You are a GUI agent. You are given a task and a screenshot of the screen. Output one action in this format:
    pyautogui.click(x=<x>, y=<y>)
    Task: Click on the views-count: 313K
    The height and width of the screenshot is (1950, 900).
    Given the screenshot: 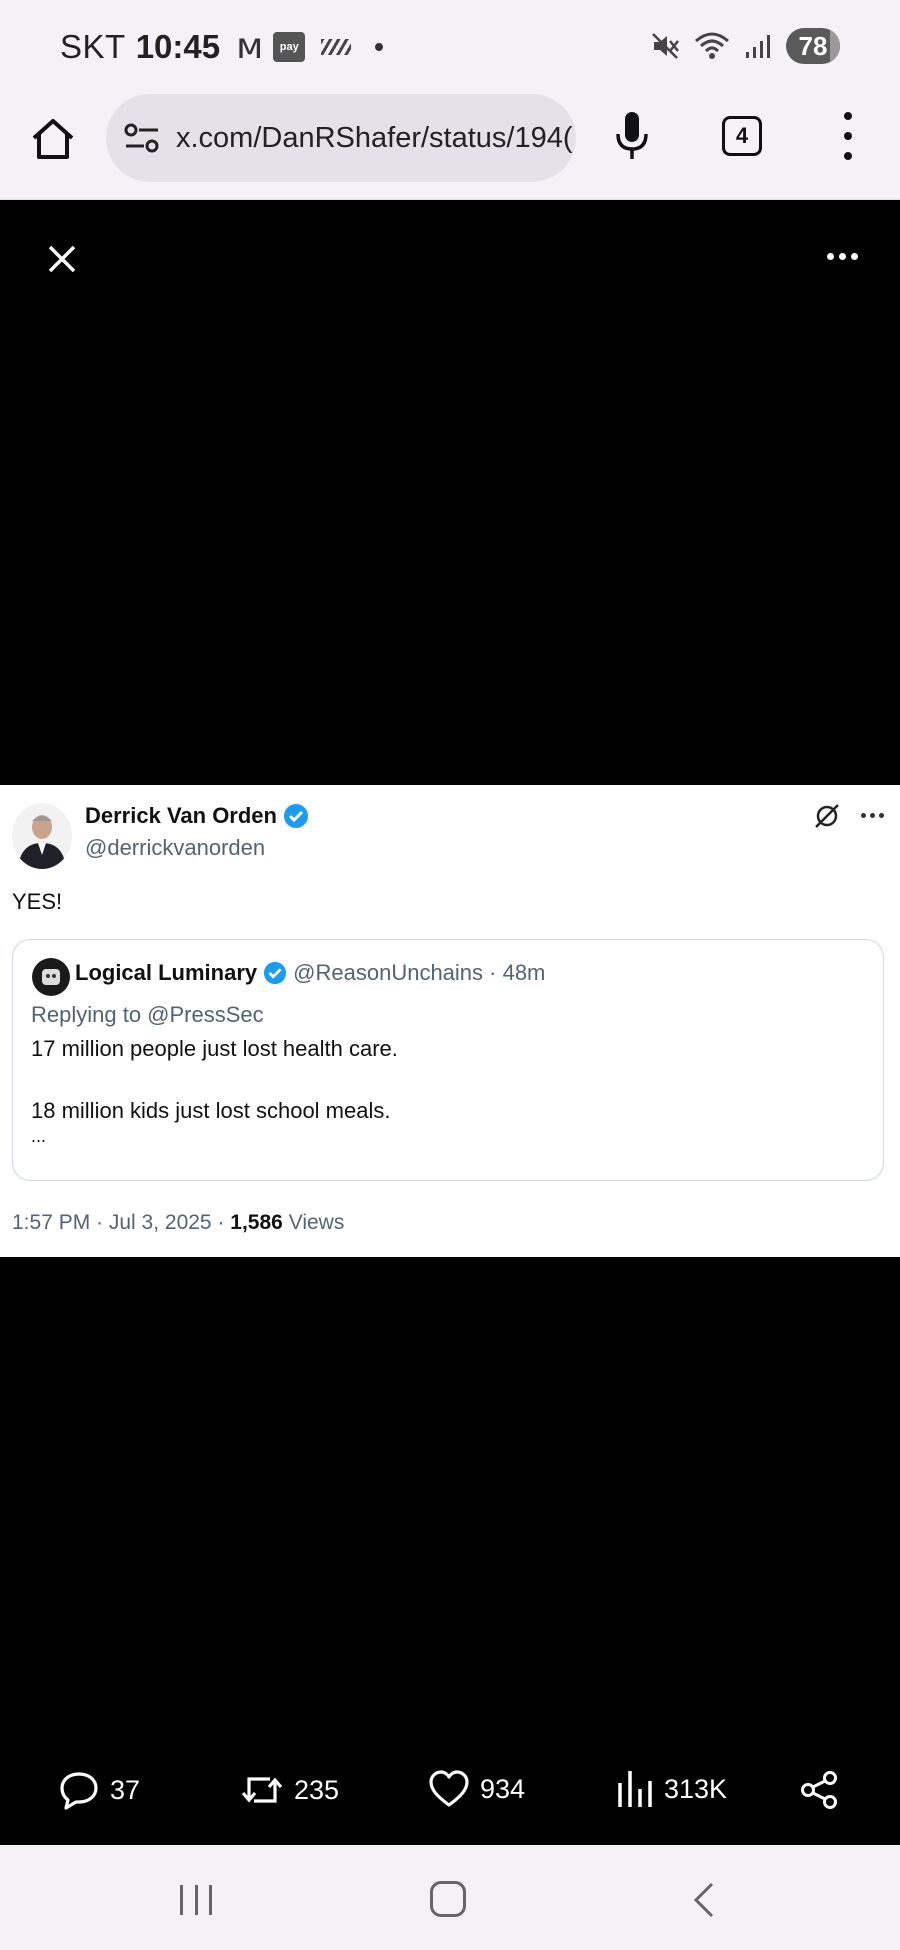 What is the action you would take?
    pyautogui.click(x=696, y=1788)
    